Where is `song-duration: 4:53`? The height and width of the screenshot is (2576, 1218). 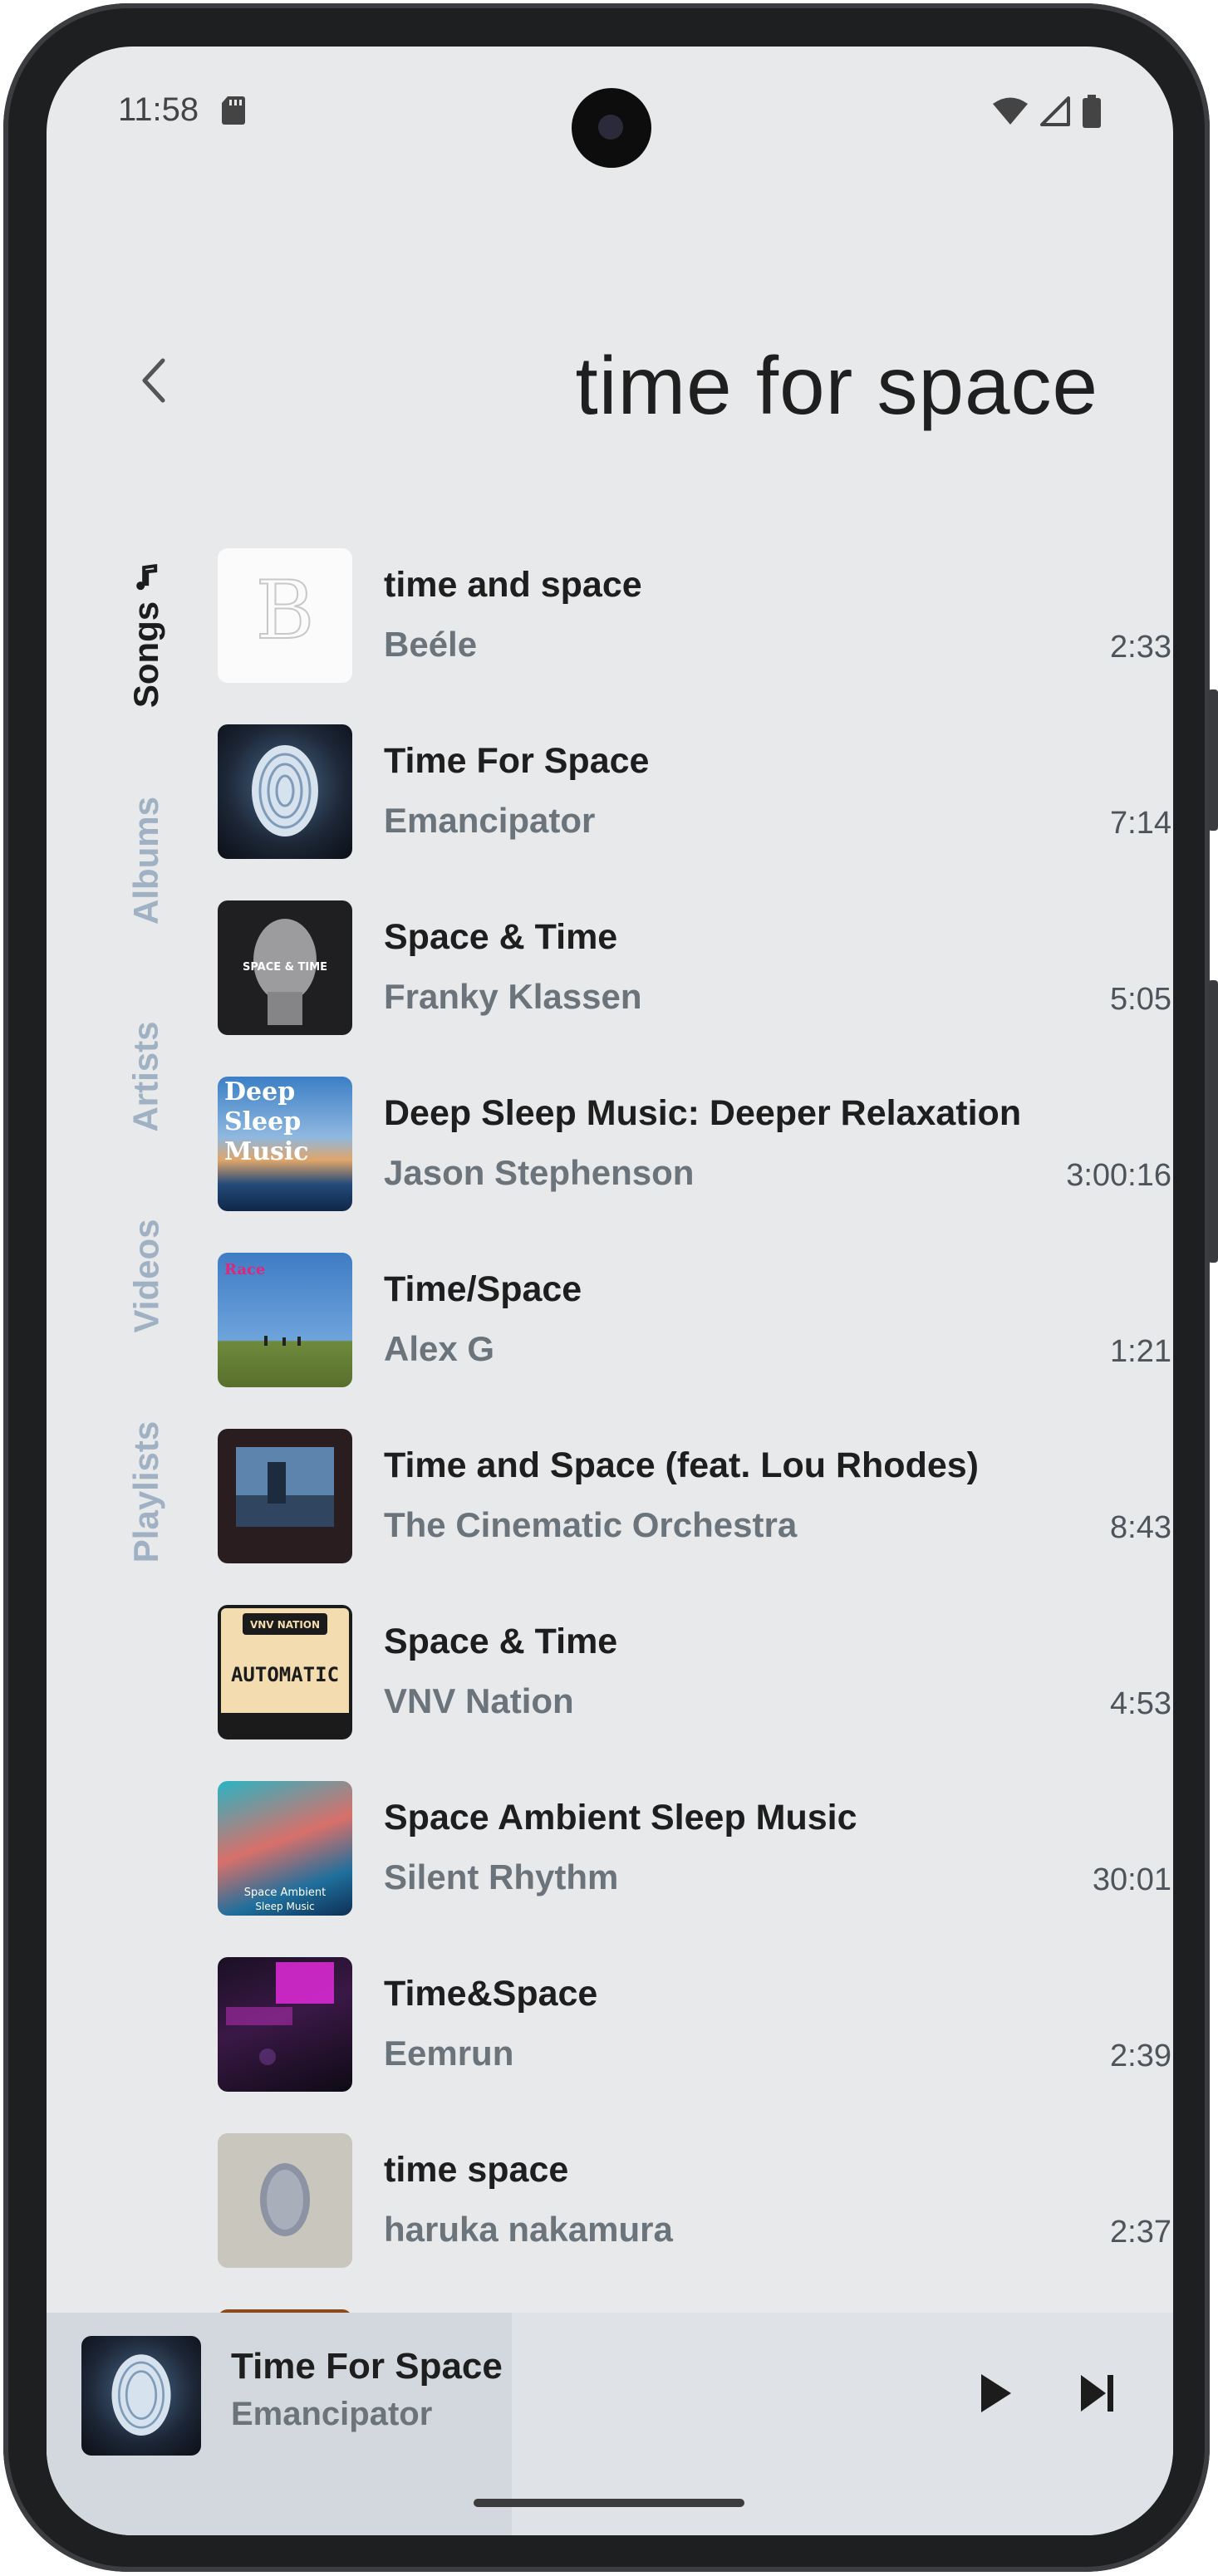 song-duration: 4:53 is located at coordinates (1140, 1703).